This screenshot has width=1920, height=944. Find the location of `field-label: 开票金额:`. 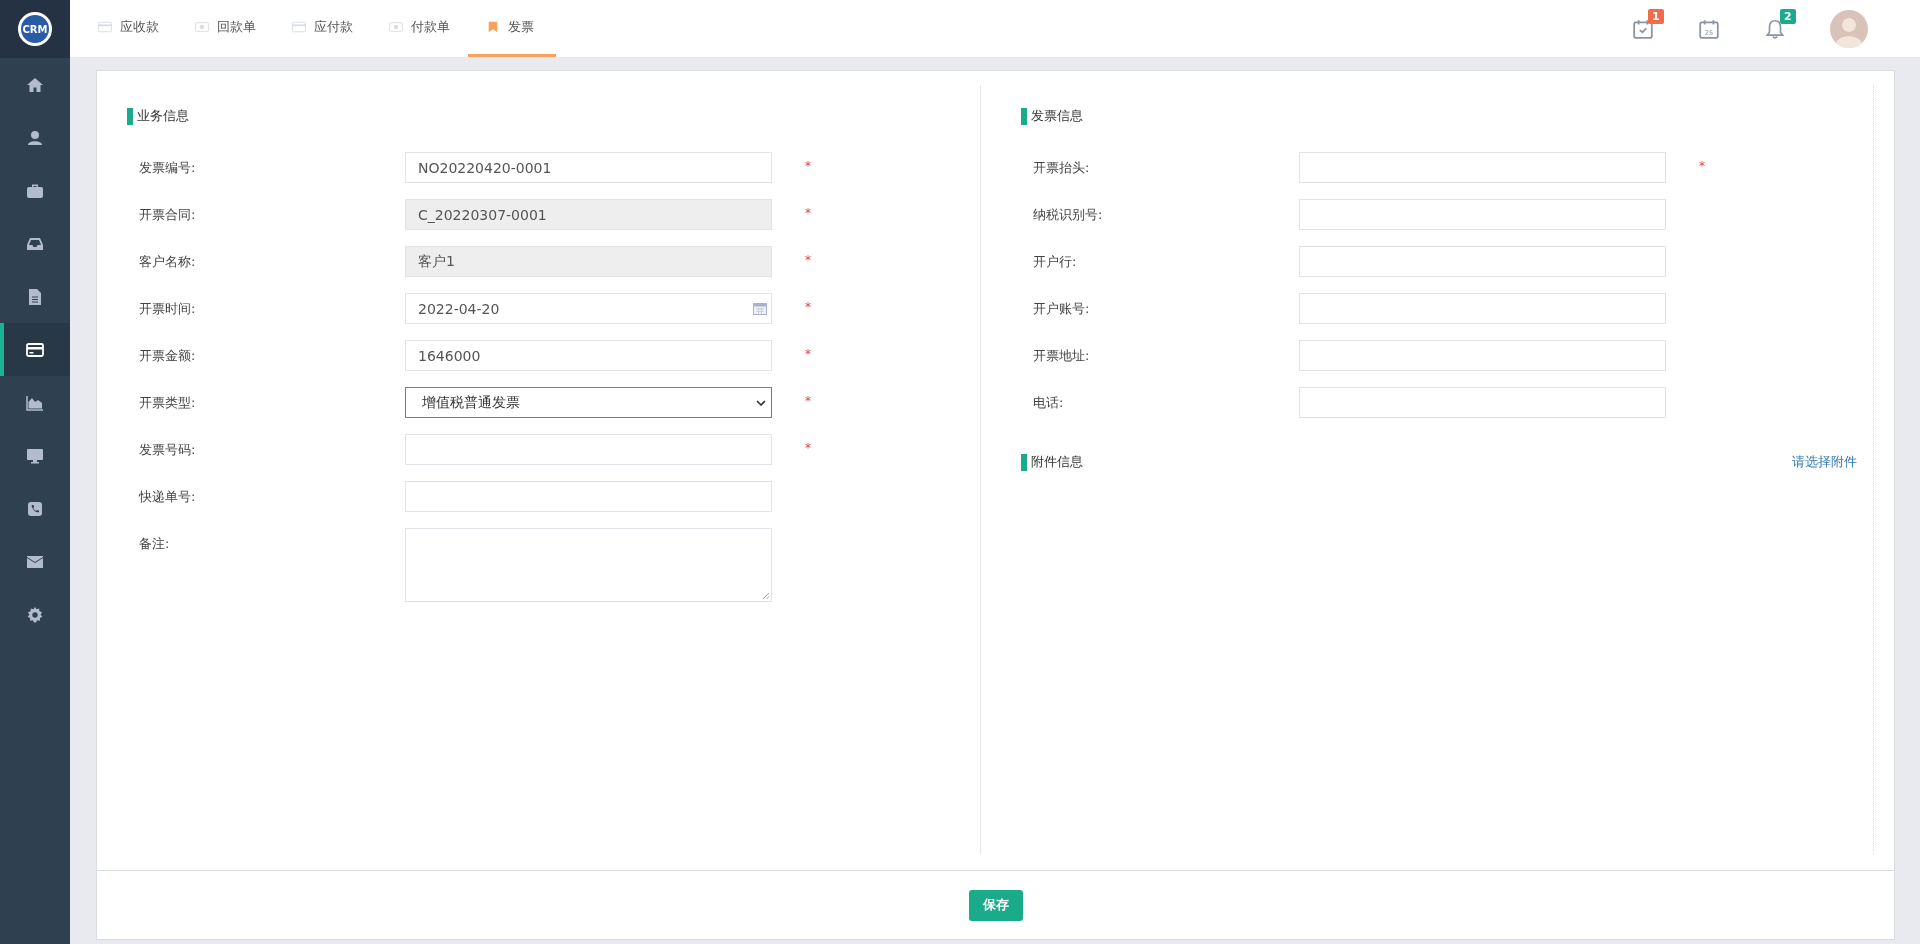

field-label: 开票金额: is located at coordinates (168, 356).